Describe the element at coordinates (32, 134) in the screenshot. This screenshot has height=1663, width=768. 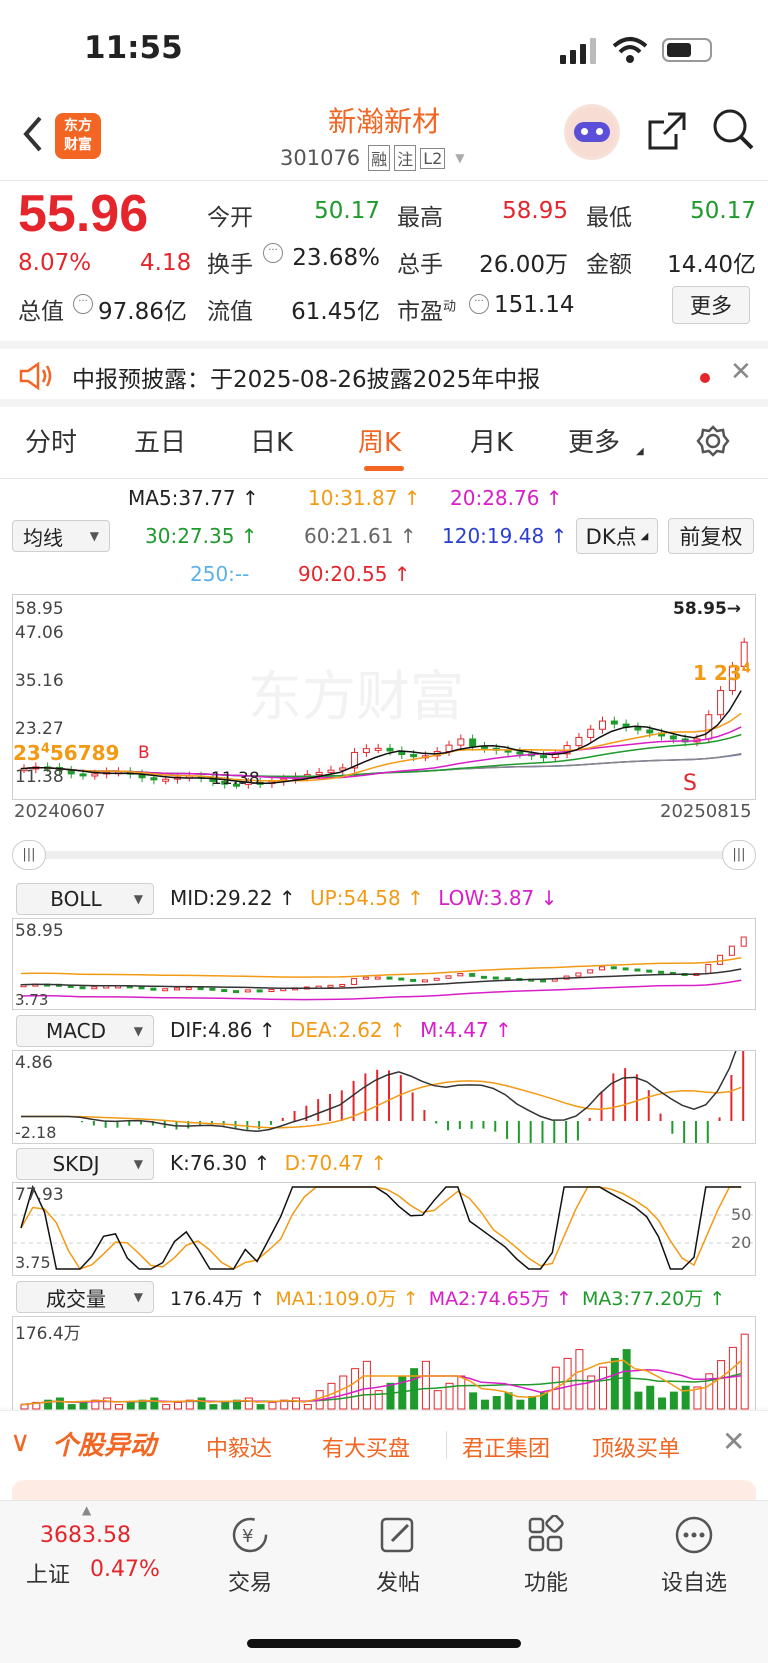
I see `back-icon` at that location.